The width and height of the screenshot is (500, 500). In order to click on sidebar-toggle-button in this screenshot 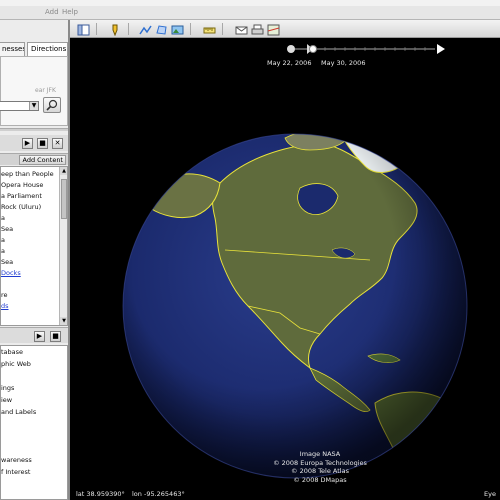, I will do `click(83, 29)`.